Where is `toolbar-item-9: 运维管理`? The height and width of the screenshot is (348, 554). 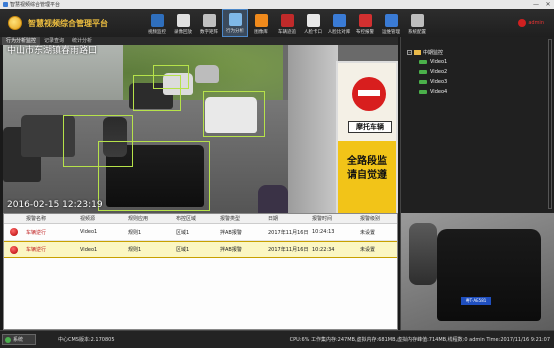
toolbar-item-9: 运维管理 is located at coordinates (391, 23).